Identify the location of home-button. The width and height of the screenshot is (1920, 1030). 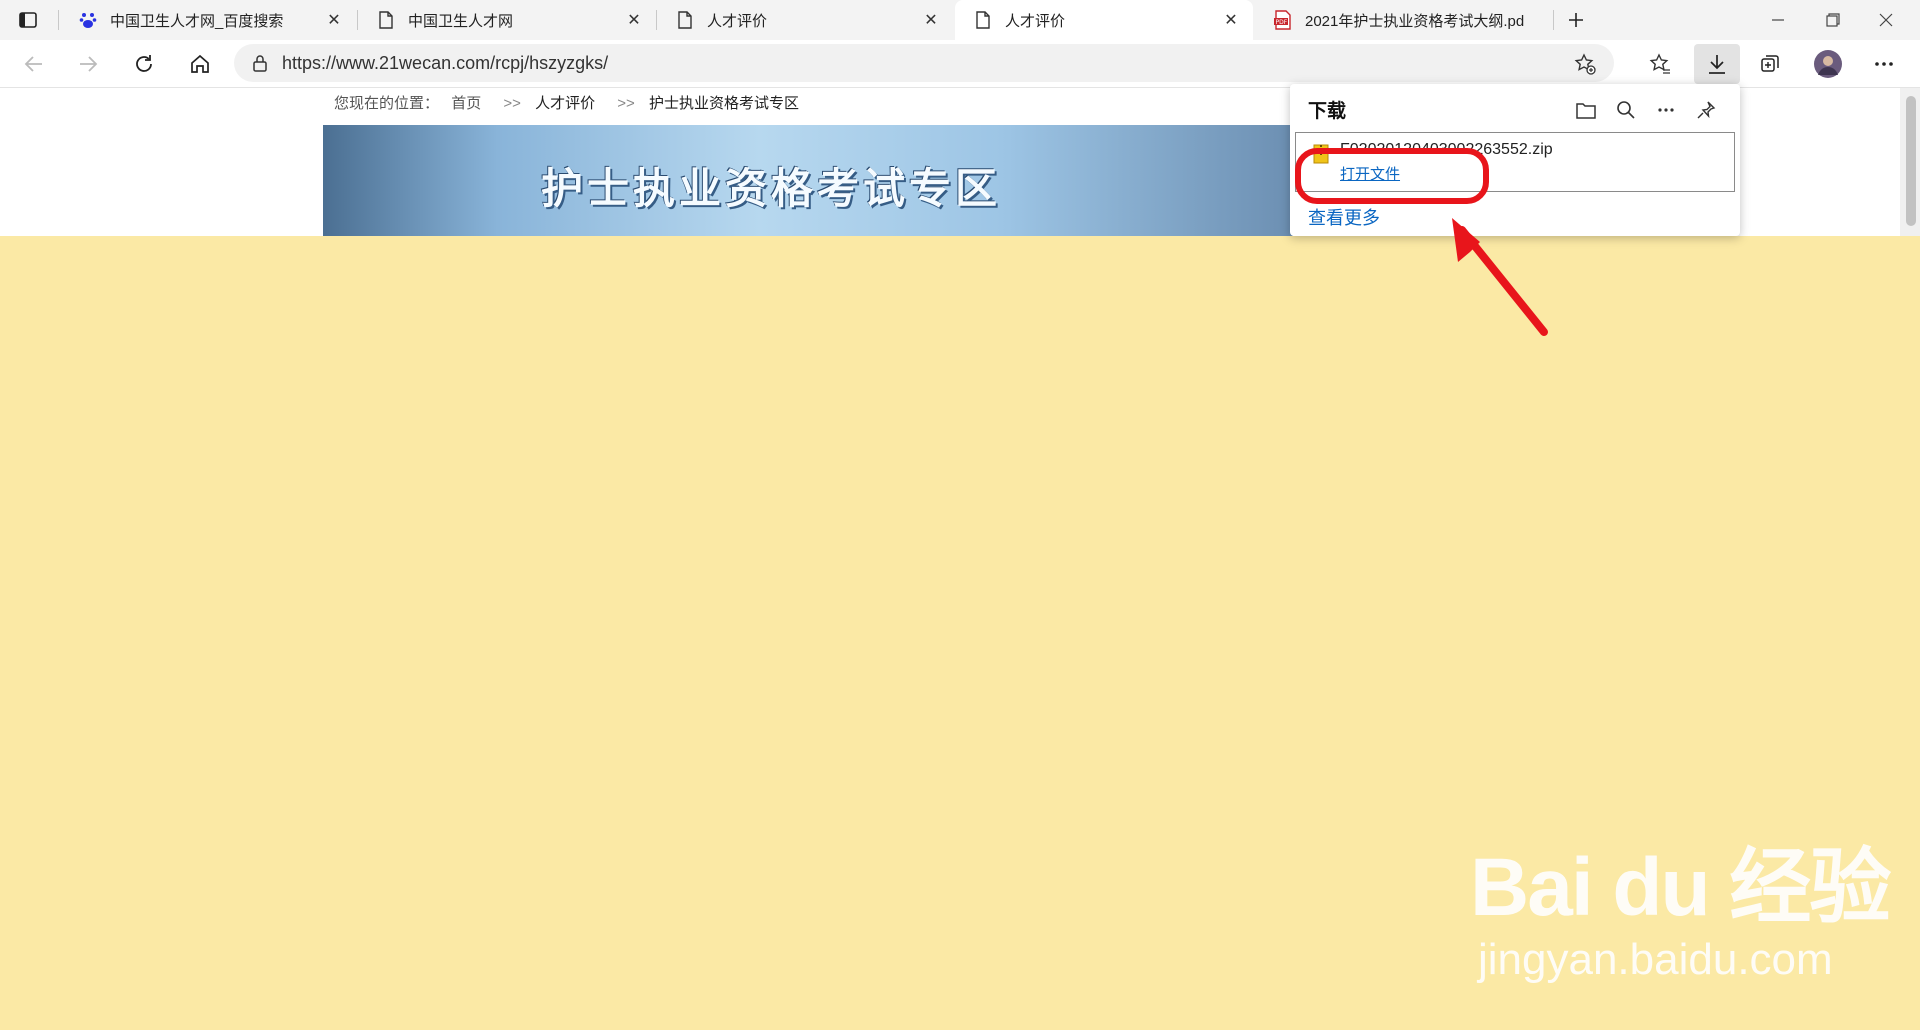
(200, 64).